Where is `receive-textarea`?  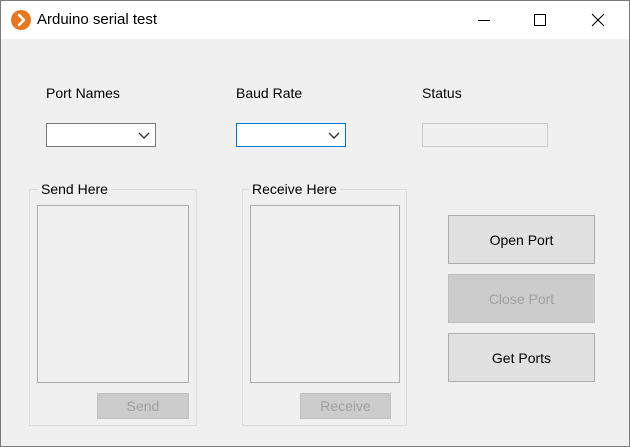 receive-textarea is located at coordinates (325, 294).